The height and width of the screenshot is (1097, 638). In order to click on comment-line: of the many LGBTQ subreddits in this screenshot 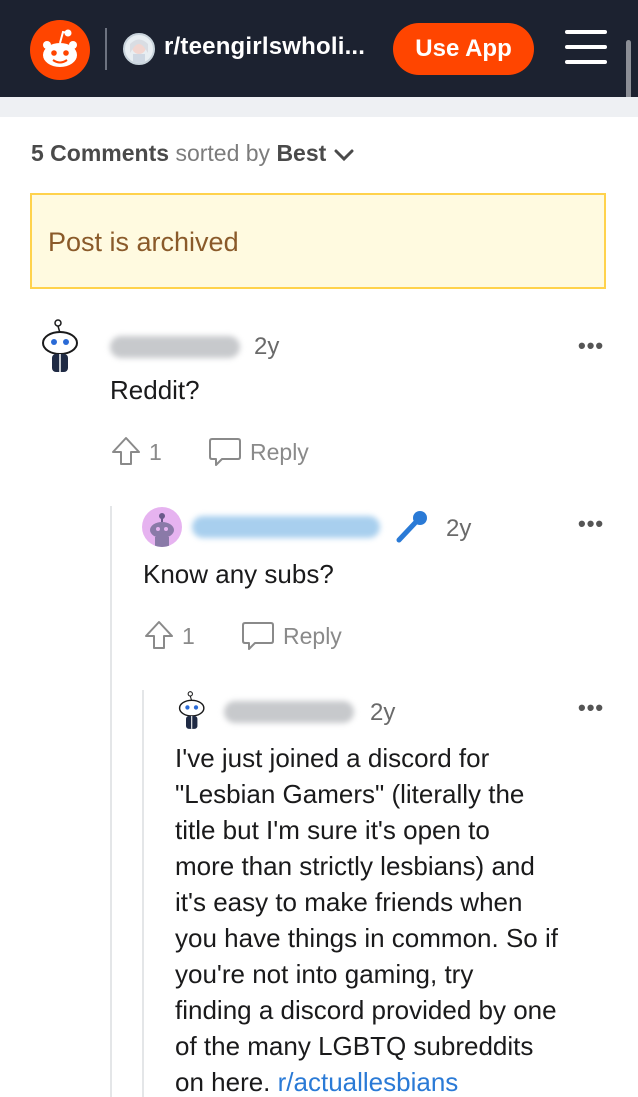, I will do `click(354, 1046)`.